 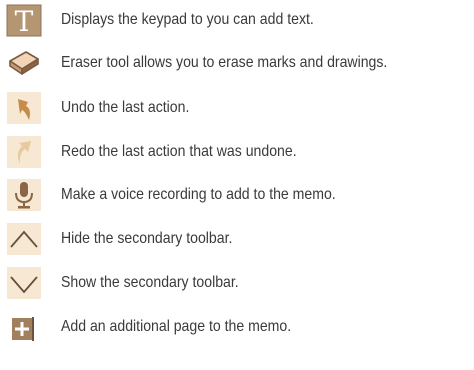 I want to click on list-item: Add an additional page to the memo., so click(x=237, y=328).